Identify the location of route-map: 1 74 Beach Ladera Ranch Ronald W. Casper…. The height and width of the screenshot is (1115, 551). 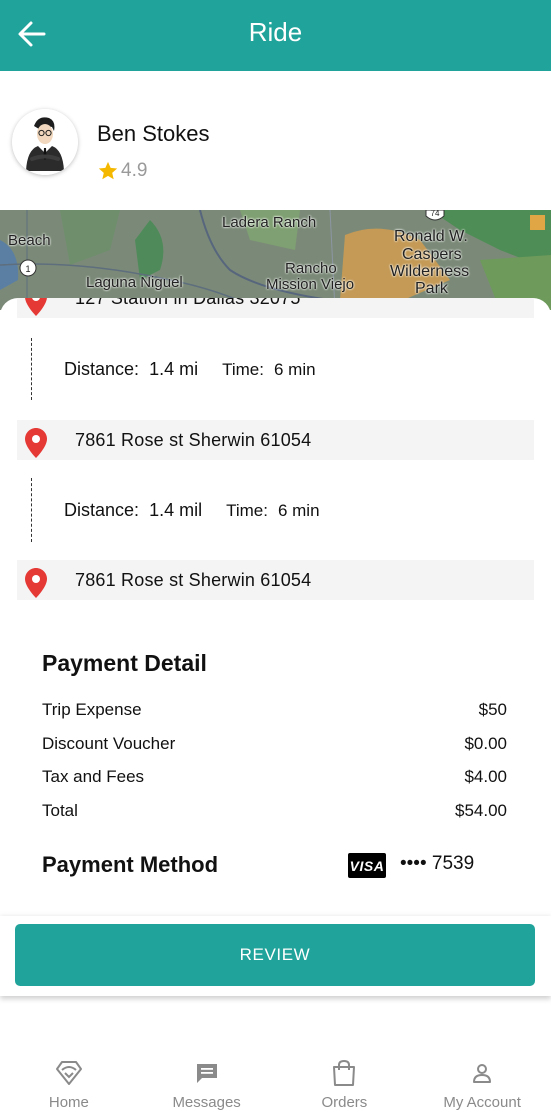
(275, 260).